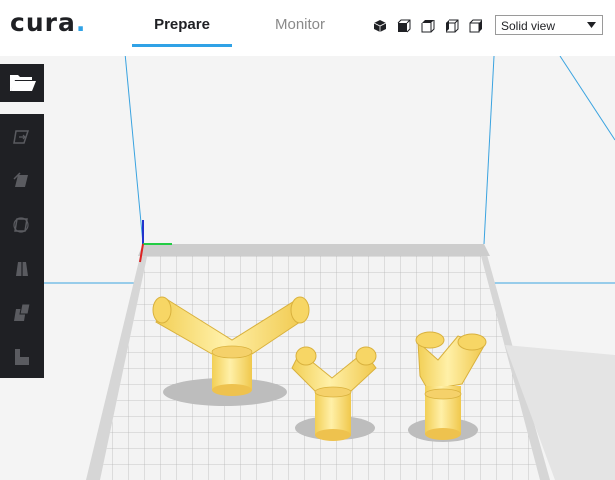 Image resolution: width=615 pixels, height=480 pixels. Describe the element at coordinates (22, 246) in the screenshot. I see `tool-sidebar` at that location.